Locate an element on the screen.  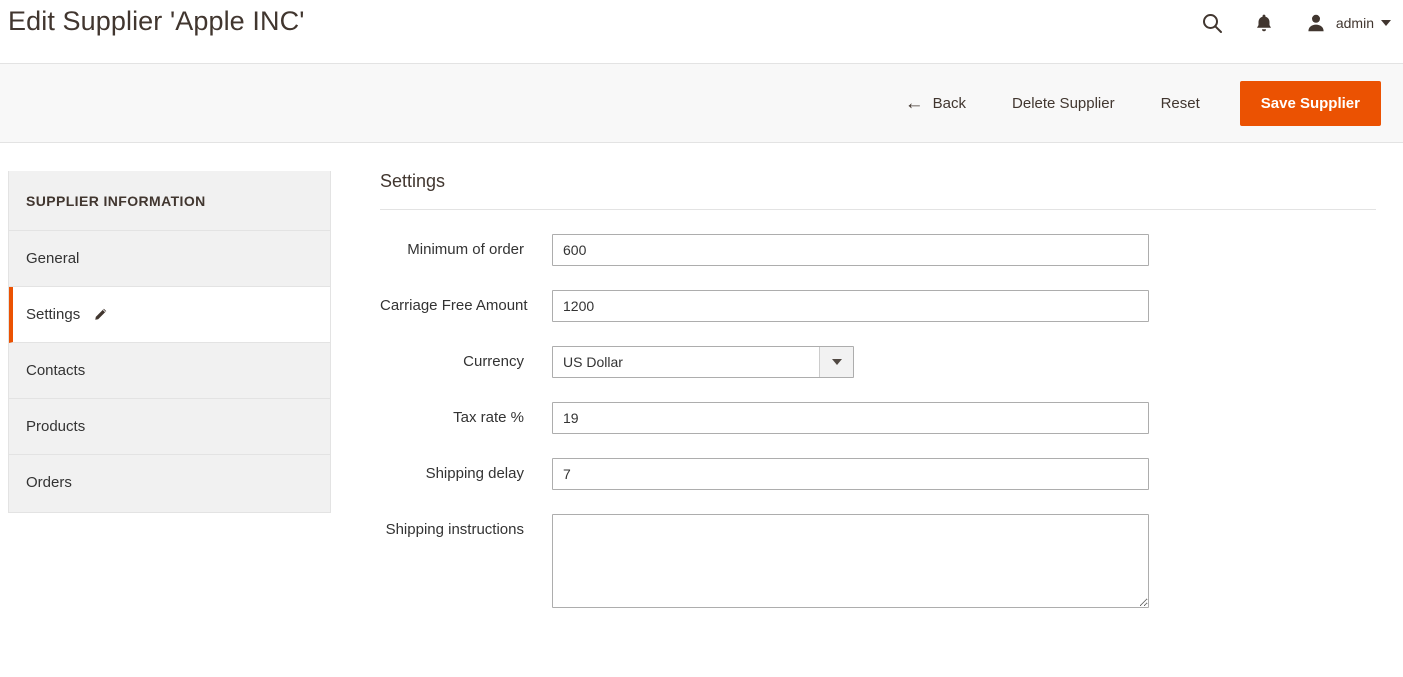
page-title: Edit Supplier 'Apple INC' is located at coordinates (156, 21).